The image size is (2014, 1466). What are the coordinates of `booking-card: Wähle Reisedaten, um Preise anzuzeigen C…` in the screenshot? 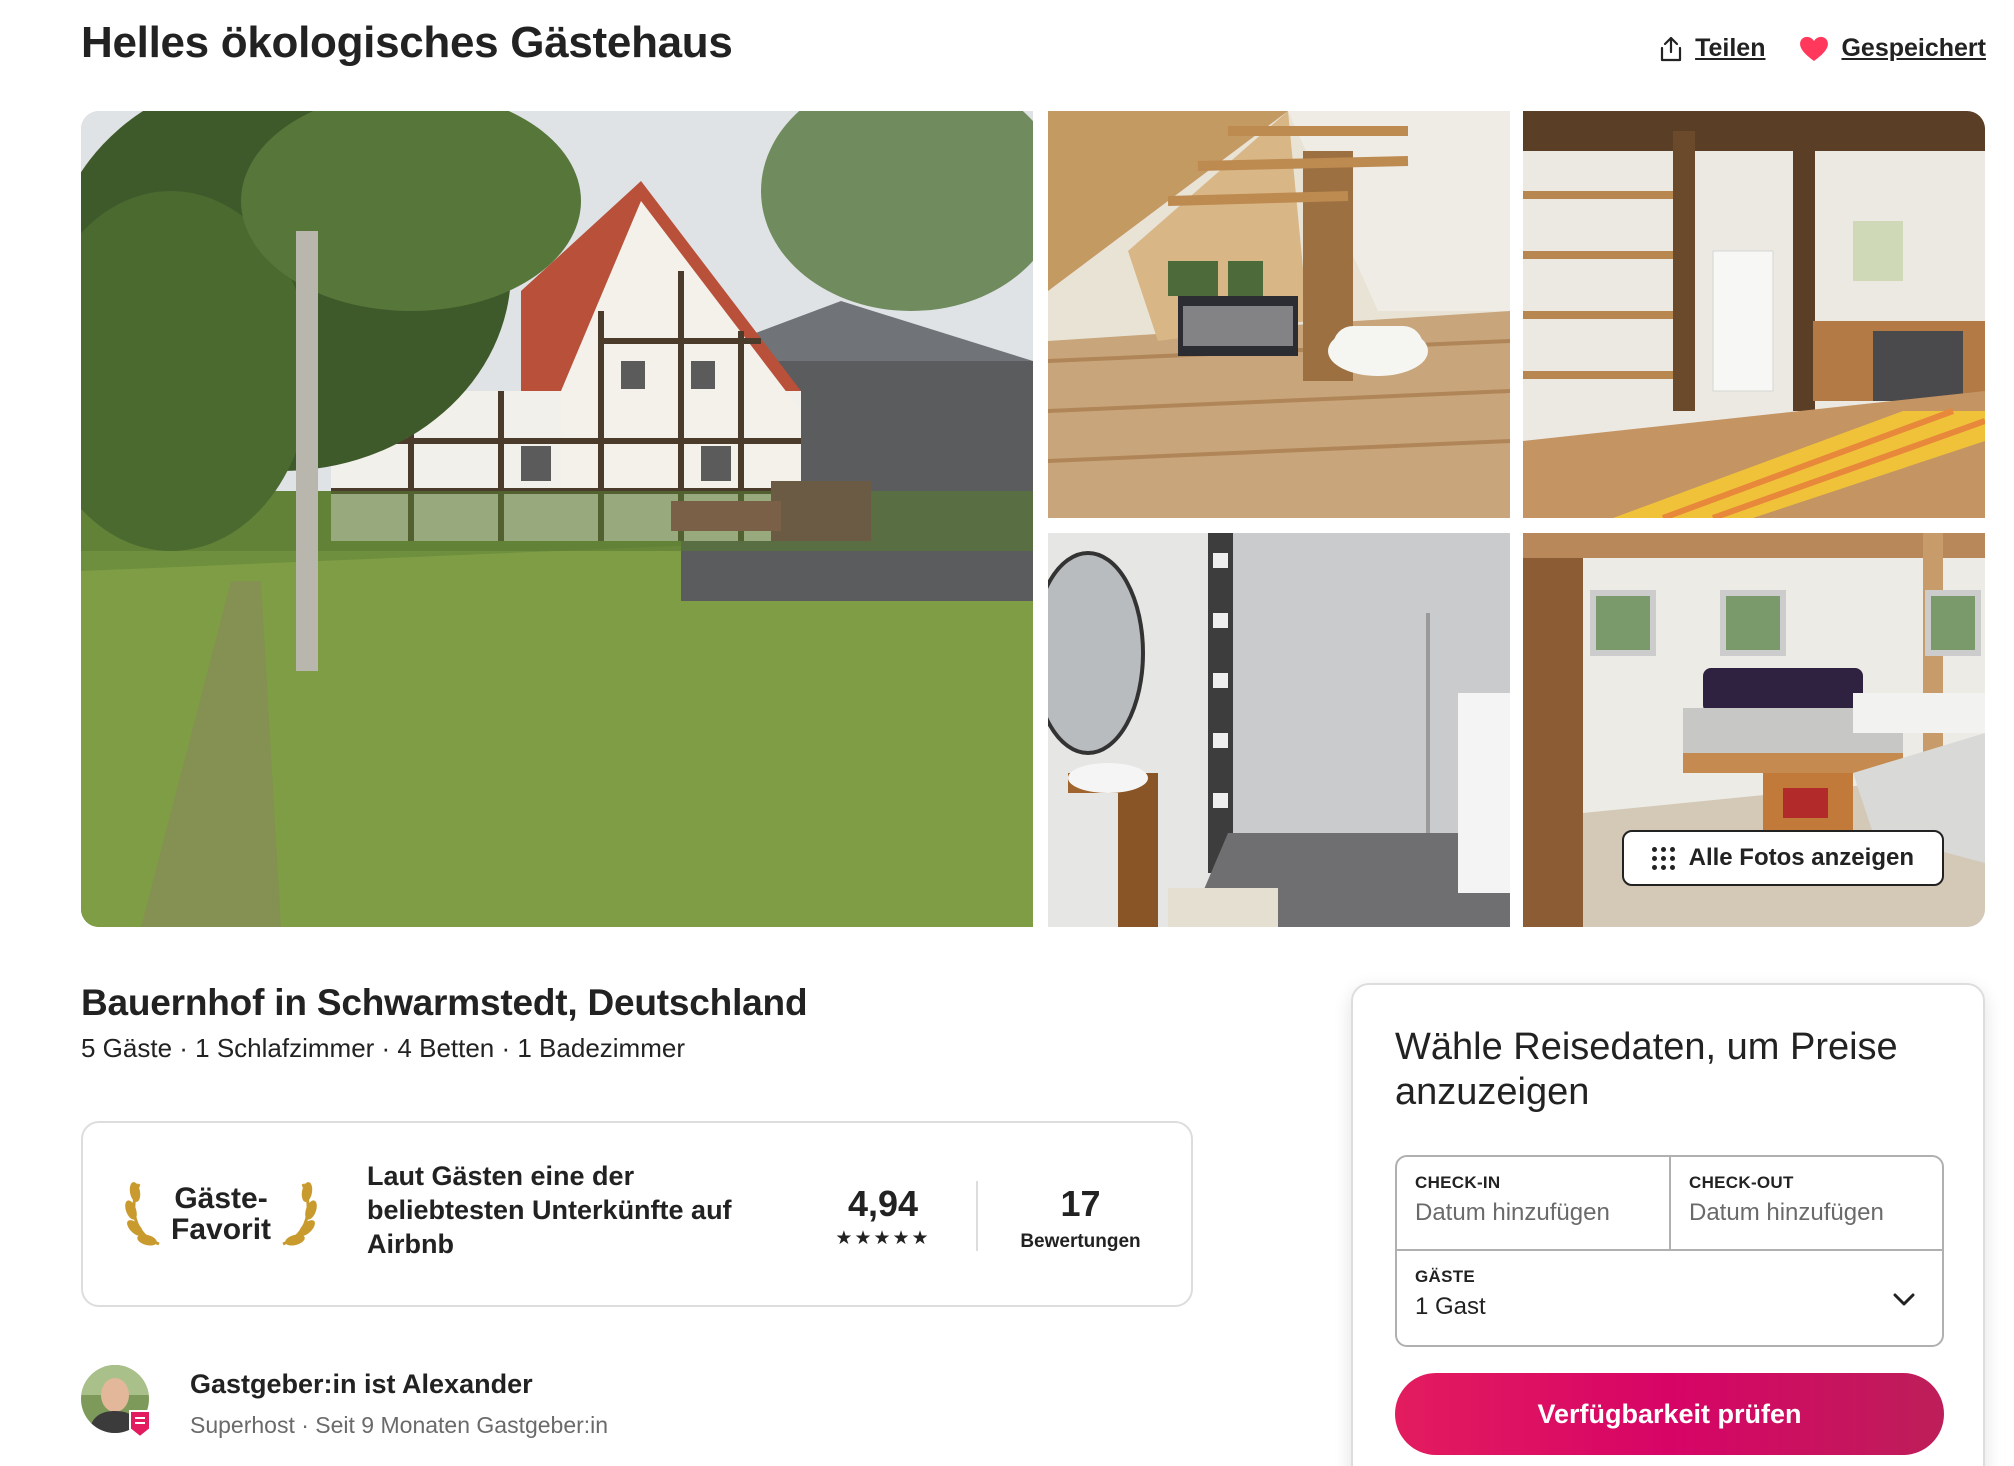 It's located at (1668, 1224).